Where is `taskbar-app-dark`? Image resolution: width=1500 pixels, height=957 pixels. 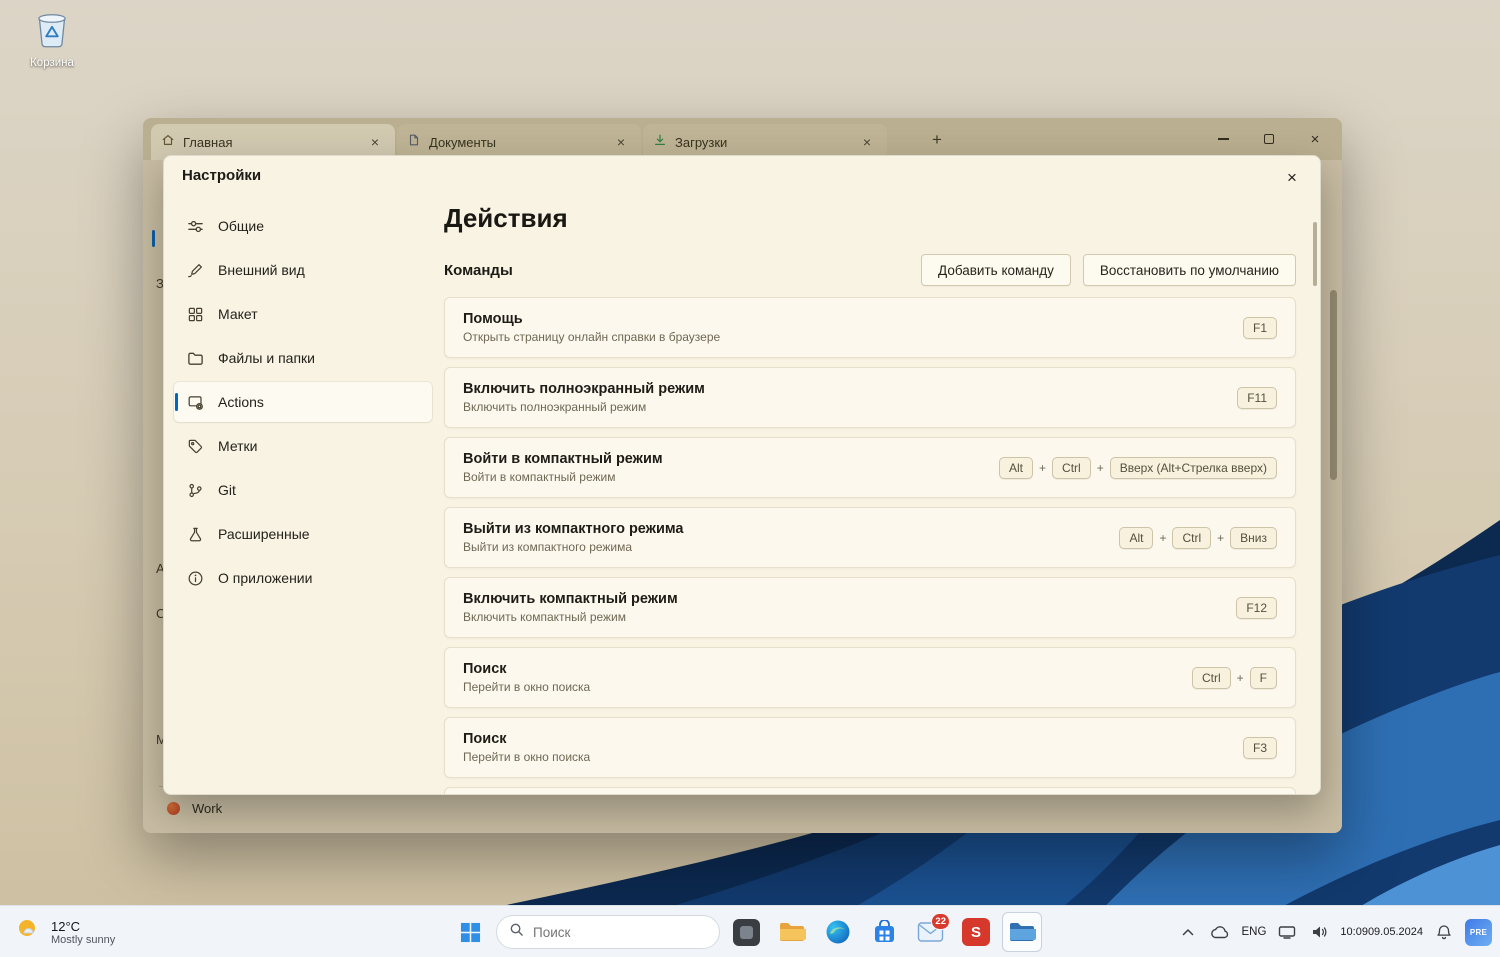
taskbar-app-dark is located at coordinates (746, 932).